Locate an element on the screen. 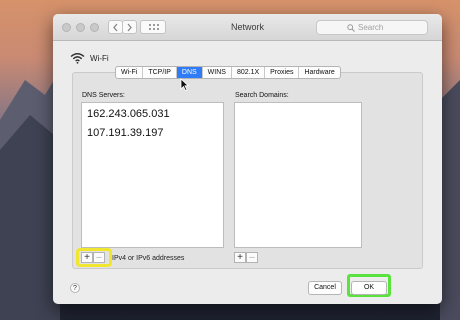 Image resolution: width=460 pixels, height=320 pixels. cancel-button: Cancel is located at coordinates (325, 288).